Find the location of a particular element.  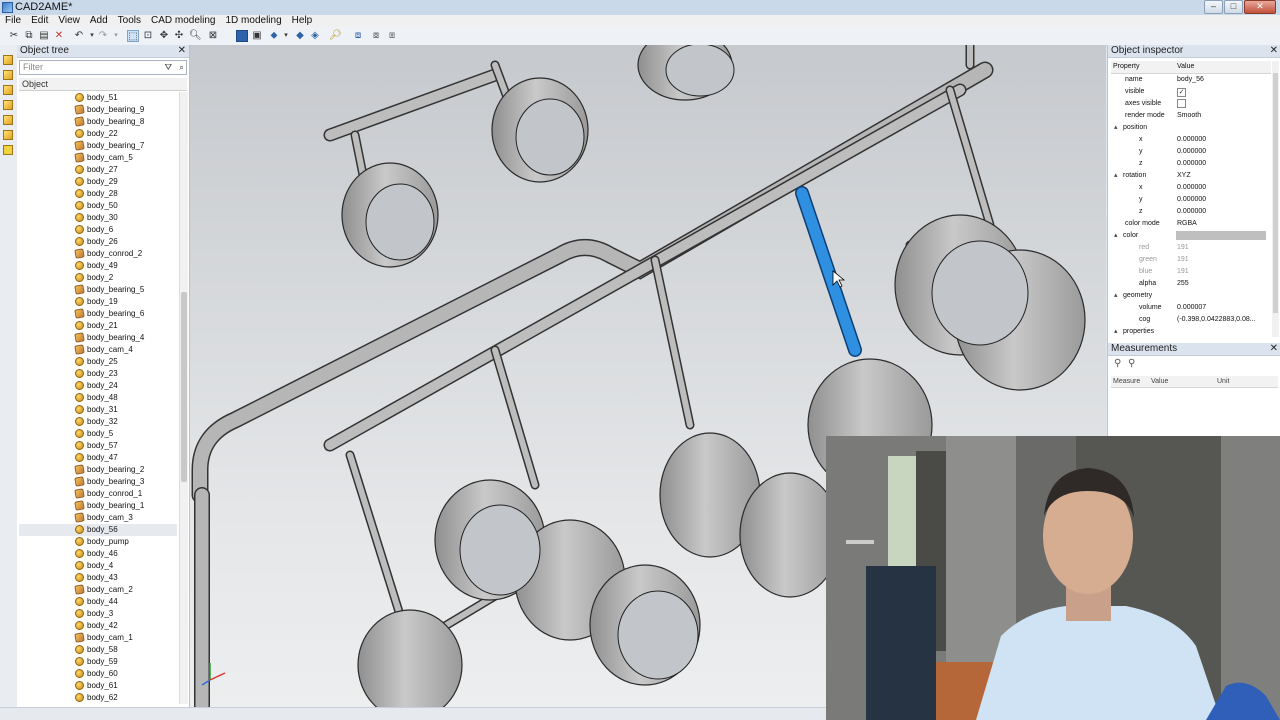

tree-item: body_29 is located at coordinates (98, 182).